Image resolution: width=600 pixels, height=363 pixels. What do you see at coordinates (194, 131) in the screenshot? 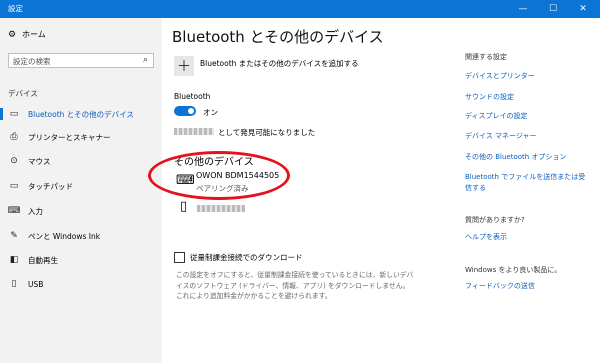
I see `pc-name-redacted` at bounding box center [194, 131].